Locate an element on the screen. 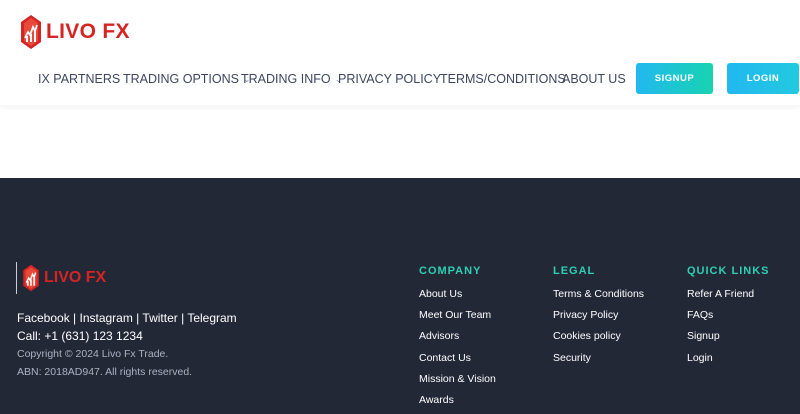  brand-logo: LIVO FX is located at coordinates (75, 32).